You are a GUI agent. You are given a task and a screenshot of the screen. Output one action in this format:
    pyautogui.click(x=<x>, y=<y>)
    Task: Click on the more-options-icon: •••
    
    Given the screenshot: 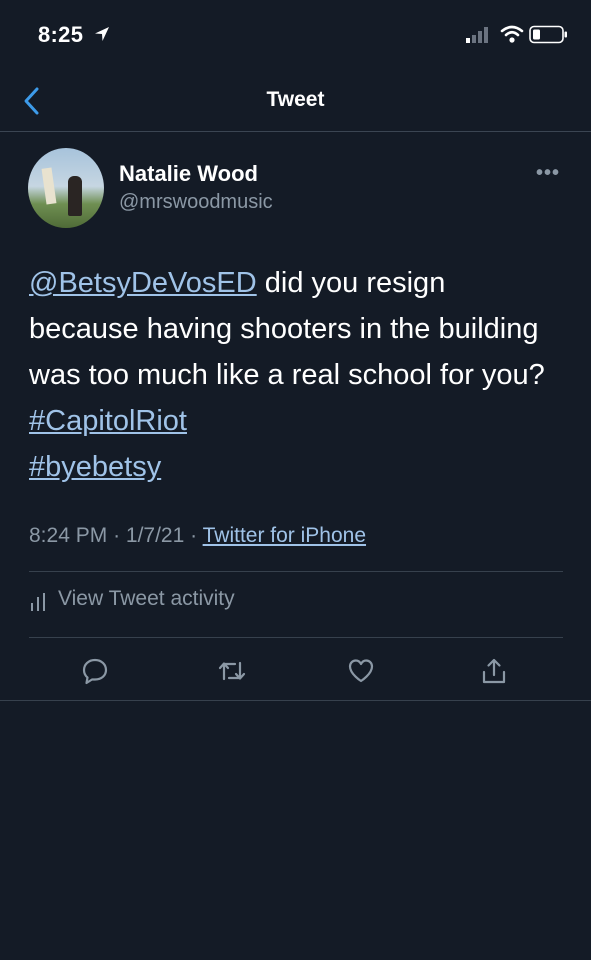 What is the action you would take?
    pyautogui.click(x=548, y=173)
    